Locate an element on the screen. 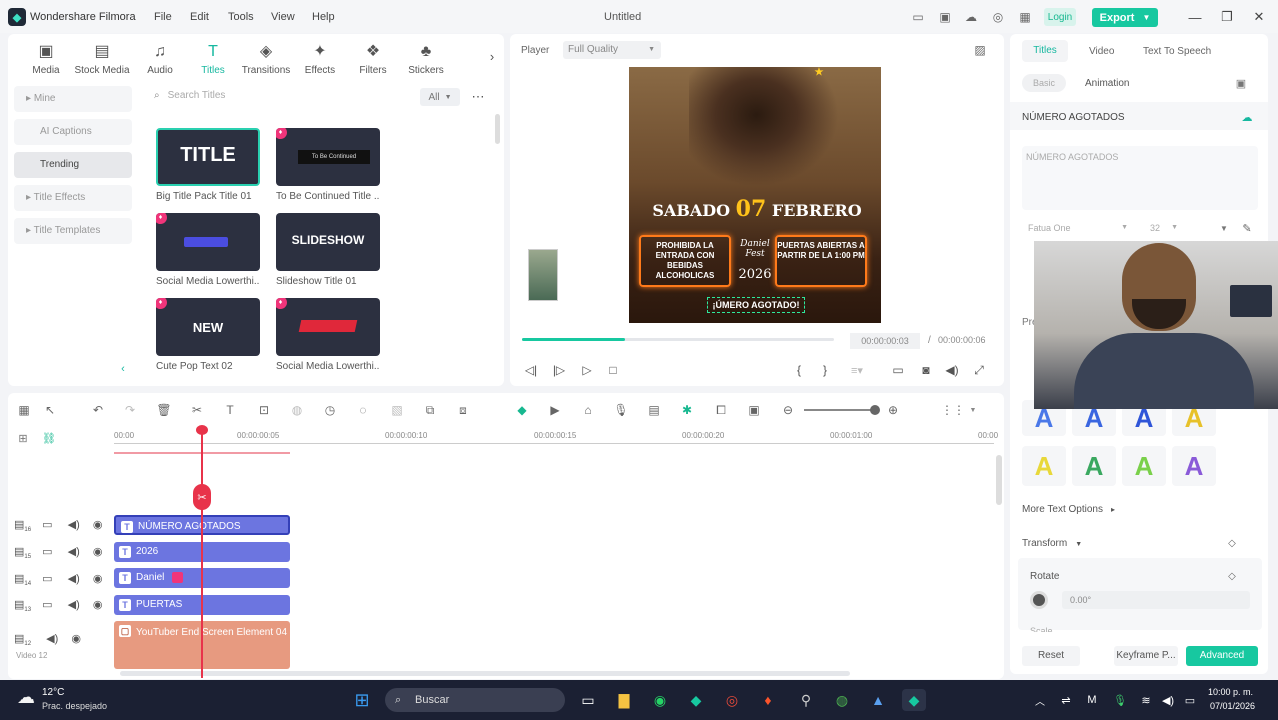 Image resolution: width=1278 pixels, height=720 pixels. color-picker-icon: ✎ is located at coordinates (1247, 228).